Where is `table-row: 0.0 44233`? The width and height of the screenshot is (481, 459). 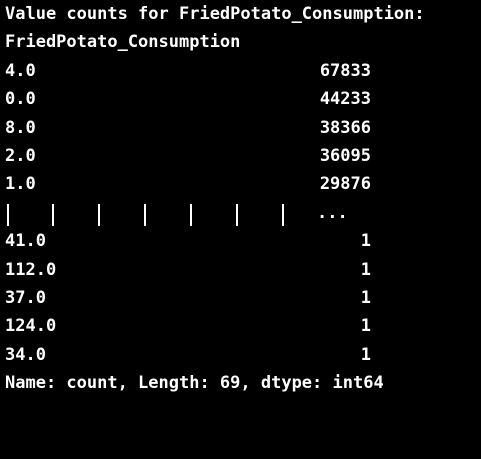 table-row: 0.0 44233 is located at coordinates (243, 99).